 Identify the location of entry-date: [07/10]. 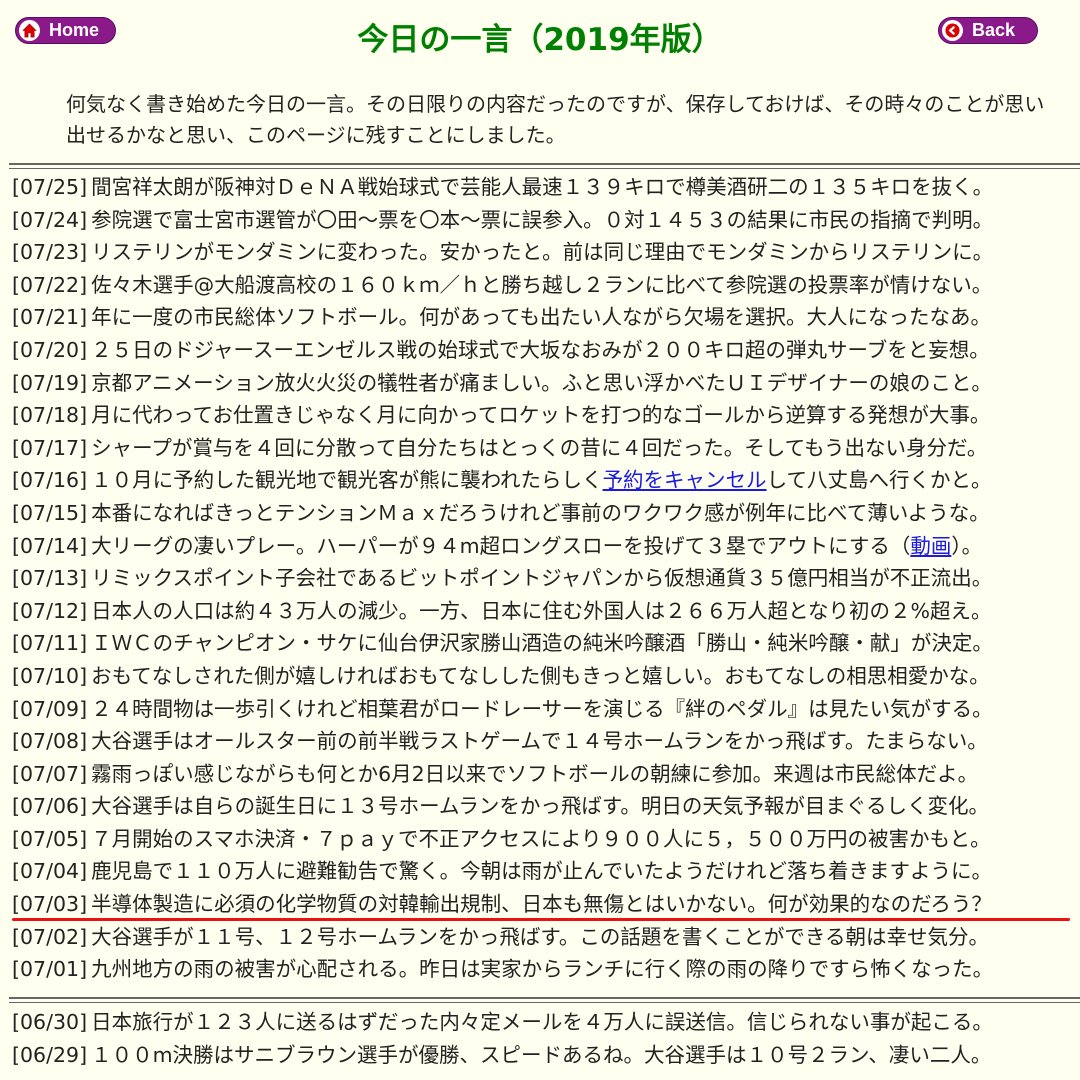
(50, 675).